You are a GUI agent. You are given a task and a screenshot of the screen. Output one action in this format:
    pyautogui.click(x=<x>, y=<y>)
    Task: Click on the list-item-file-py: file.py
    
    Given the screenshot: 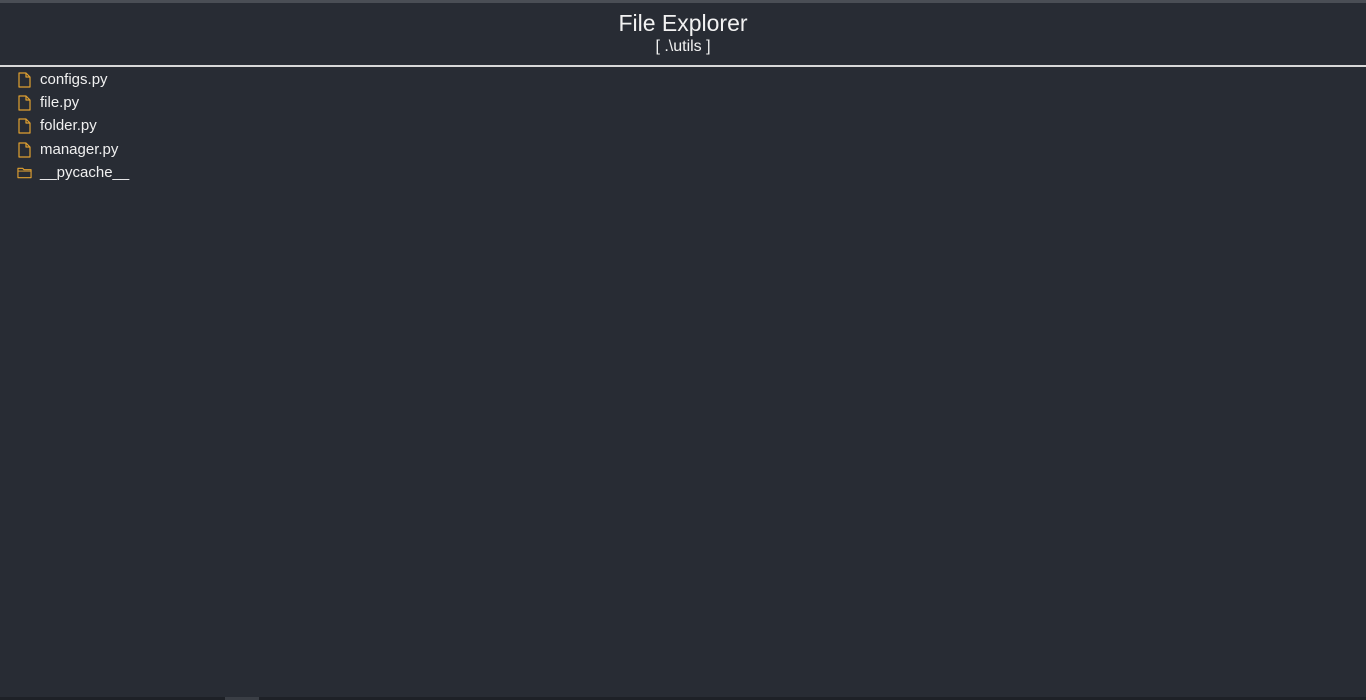 What is the action you would take?
    pyautogui.click(x=683, y=102)
    